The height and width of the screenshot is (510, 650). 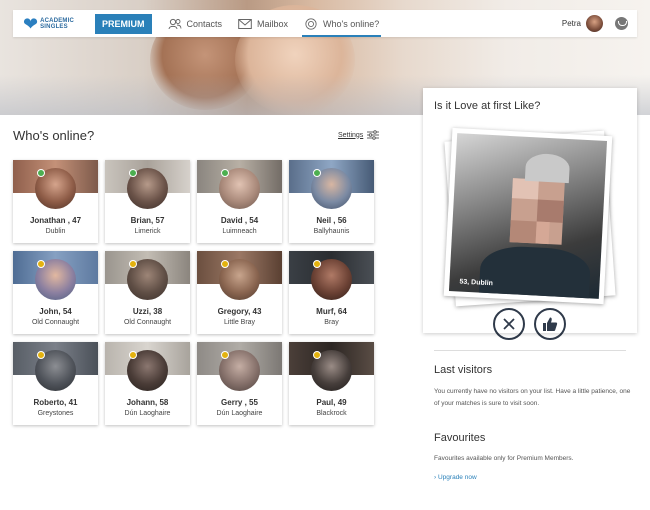 I want to click on profile-name: Brian, 57, so click(x=147, y=220).